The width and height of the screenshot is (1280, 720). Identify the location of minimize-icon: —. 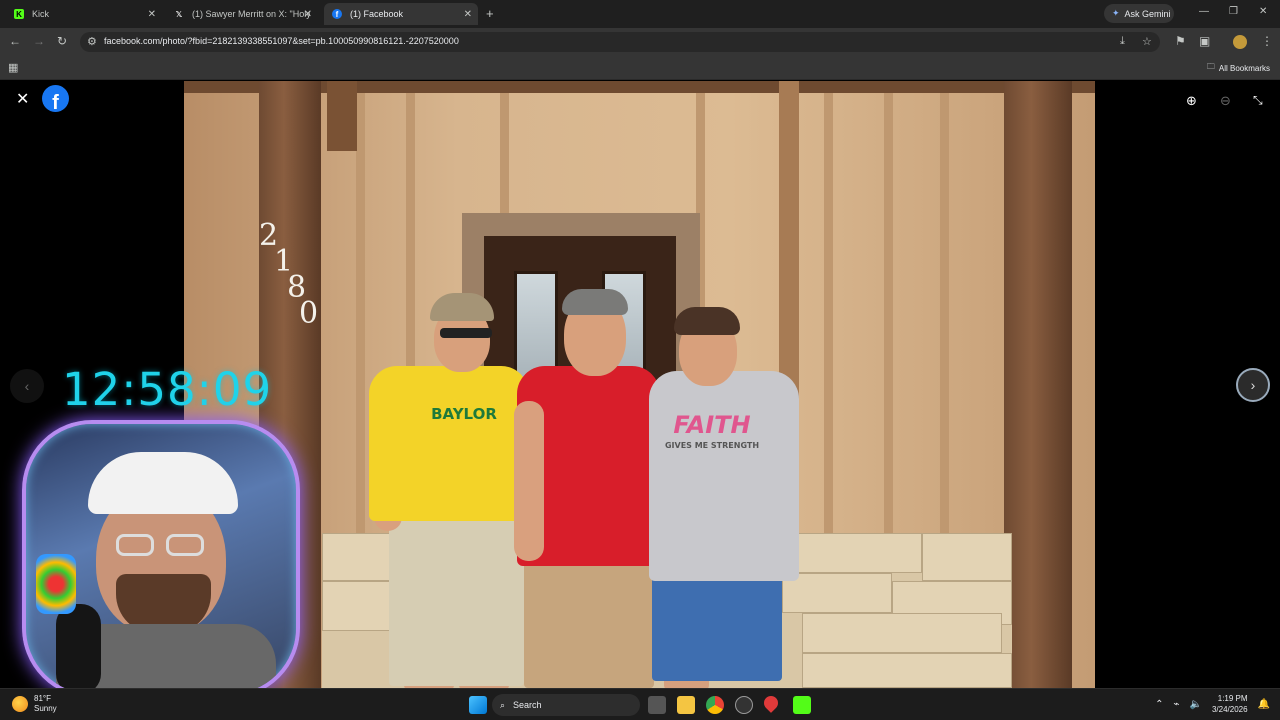
(1204, 11).